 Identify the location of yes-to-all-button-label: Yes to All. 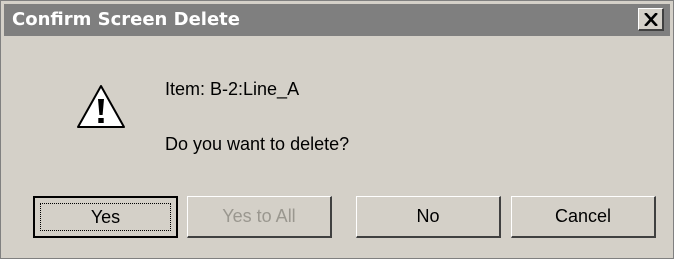
(259, 216).